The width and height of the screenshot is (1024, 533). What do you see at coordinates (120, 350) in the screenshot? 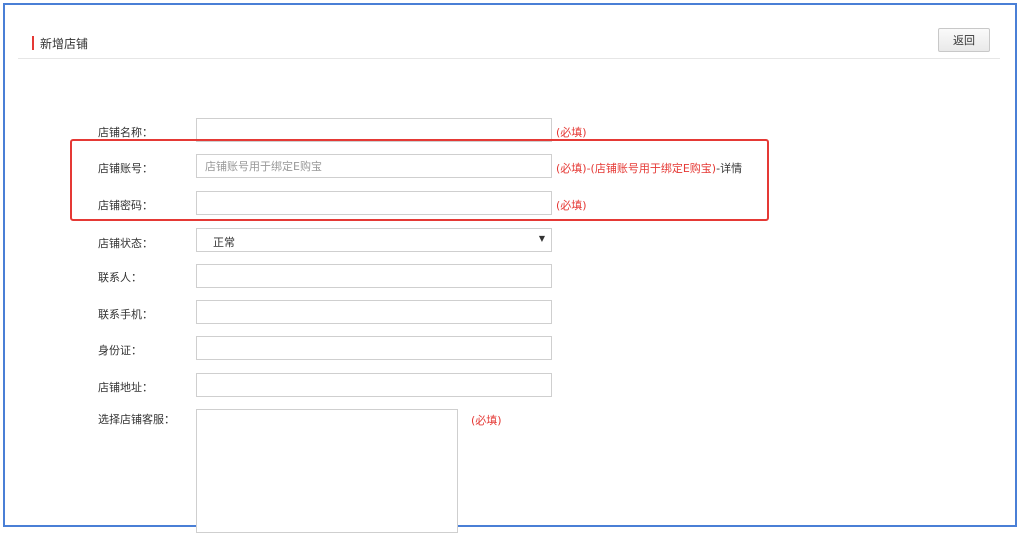
I see `id-card-label: 身份证：` at bounding box center [120, 350].